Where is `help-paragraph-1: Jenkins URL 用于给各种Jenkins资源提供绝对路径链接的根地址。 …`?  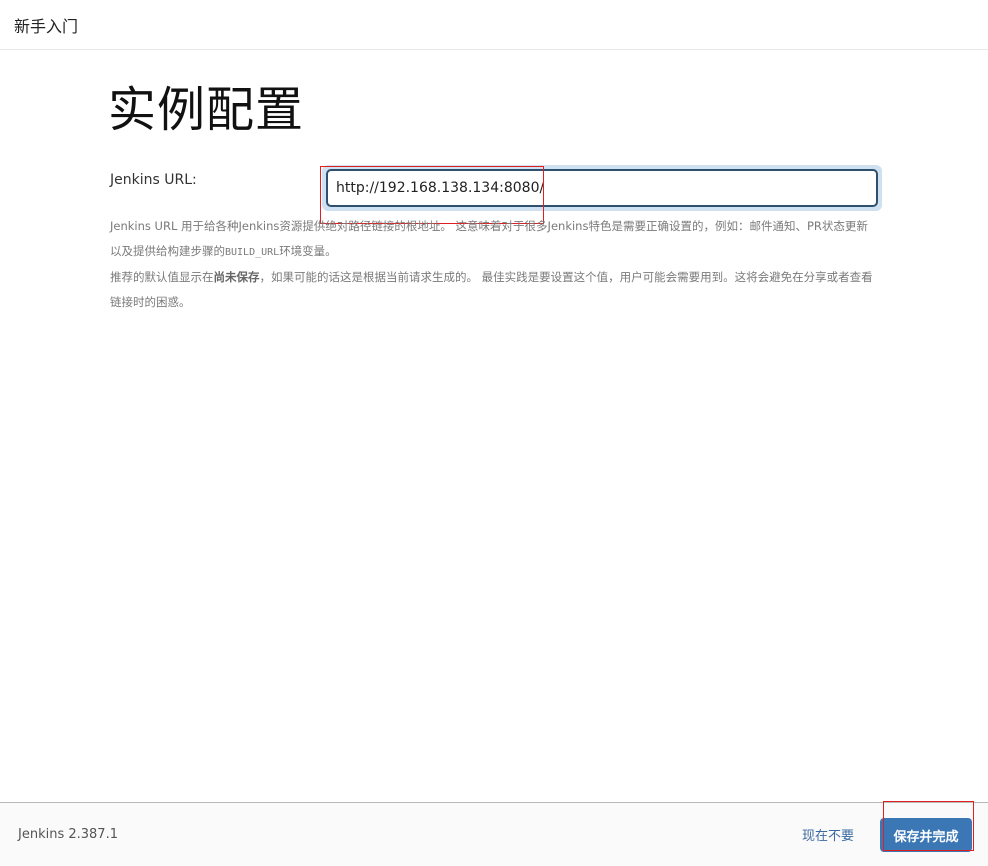 help-paragraph-1: Jenkins URL 用于给各种Jenkins资源提供绝对路径链接的根地址。 … is located at coordinates (493, 239).